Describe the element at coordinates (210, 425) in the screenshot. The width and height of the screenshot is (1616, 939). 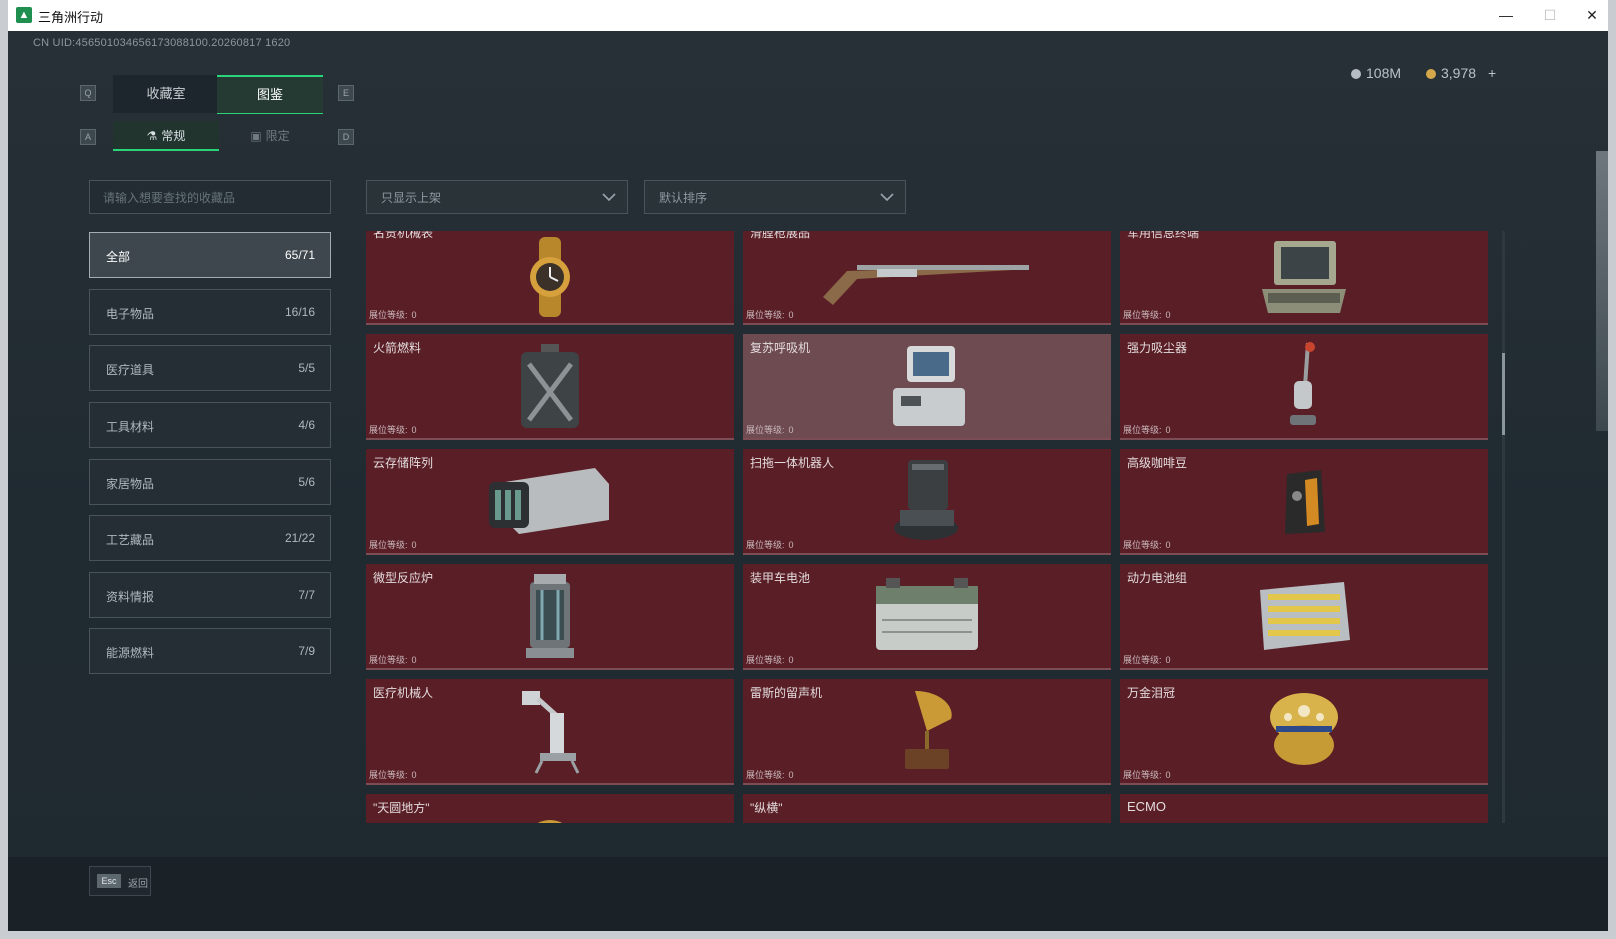
I see `category-tools: 工具材料 4/6` at that location.